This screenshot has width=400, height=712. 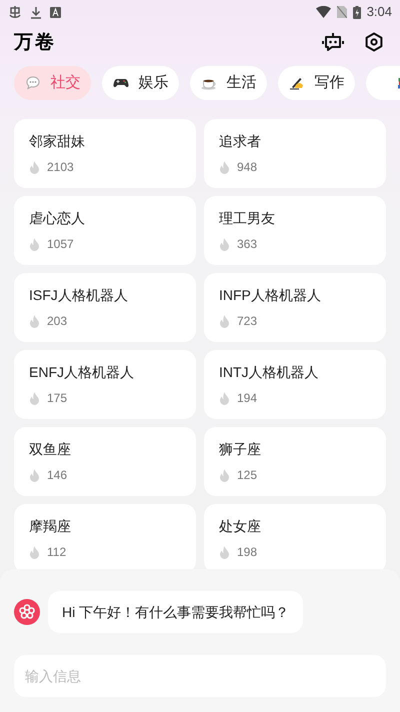 What do you see at coordinates (105, 307) in the screenshot?
I see `character-card: ISFJ人格机器人 203` at bounding box center [105, 307].